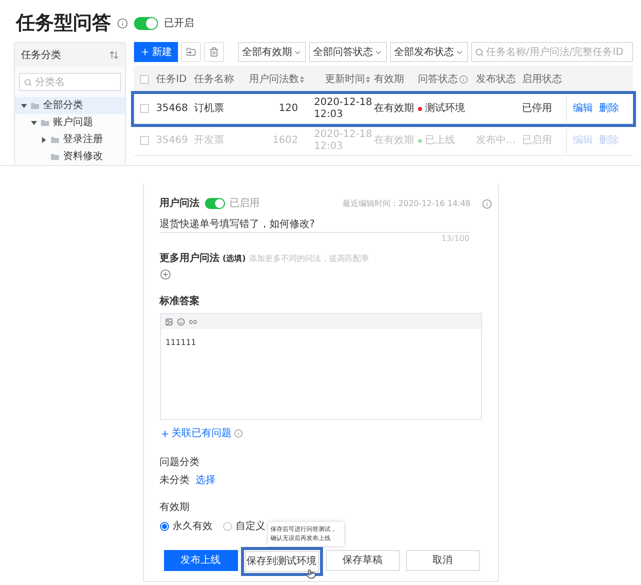  Describe the element at coordinates (70, 139) in the screenshot. I see `tree-item: 登录注册` at that location.